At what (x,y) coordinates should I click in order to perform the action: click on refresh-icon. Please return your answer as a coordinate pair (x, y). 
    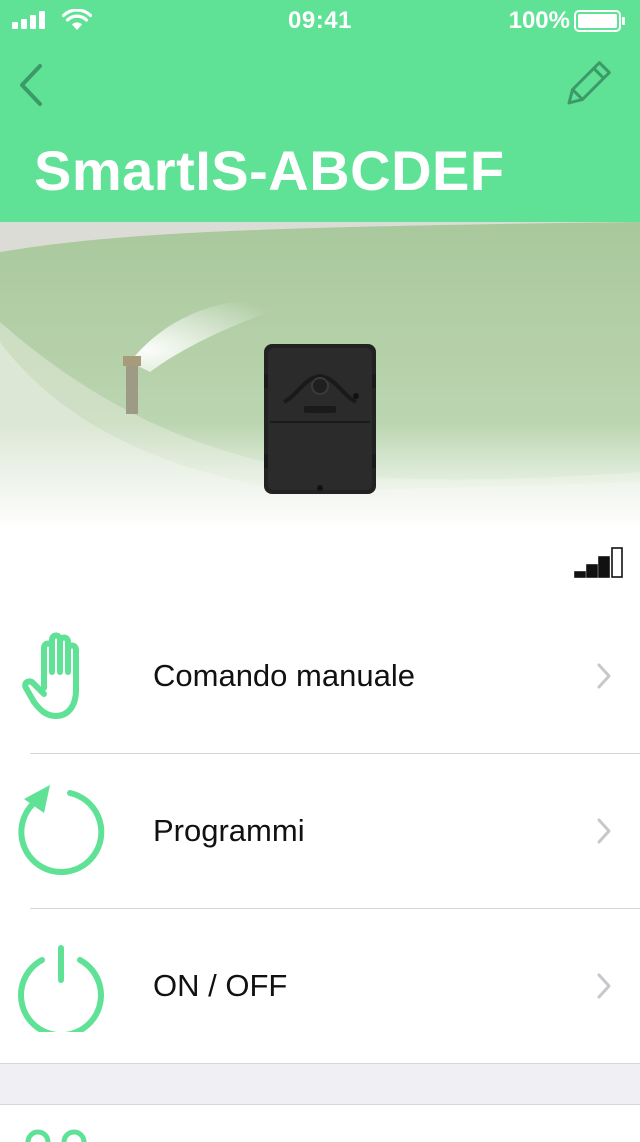
    Looking at the image, I should click on (61, 830).